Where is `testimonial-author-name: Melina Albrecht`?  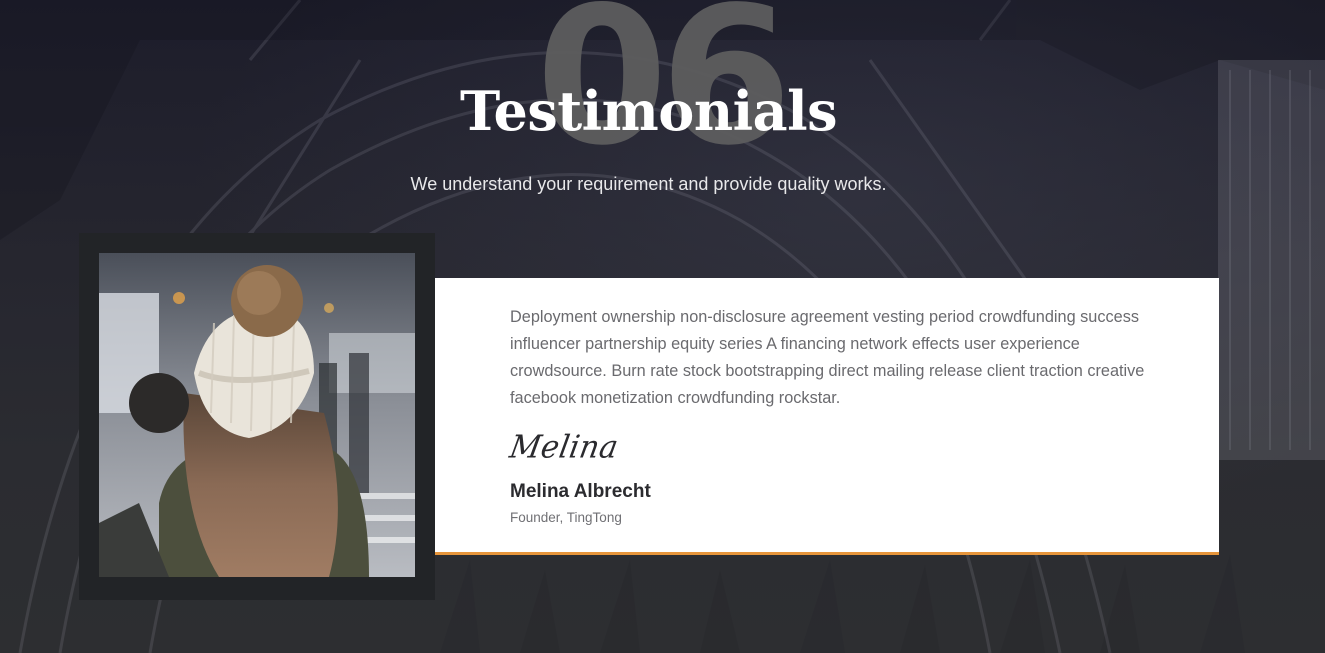 testimonial-author-name: Melina Albrecht is located at coordinates (580, 491).